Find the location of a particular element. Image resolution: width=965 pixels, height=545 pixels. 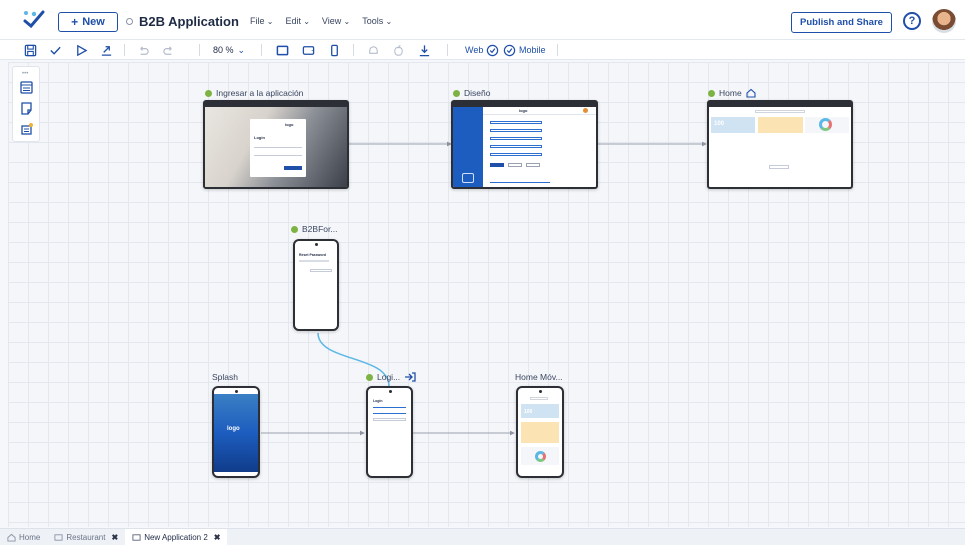

tab-label: New Application 2 is located at coordinates (176, 537).